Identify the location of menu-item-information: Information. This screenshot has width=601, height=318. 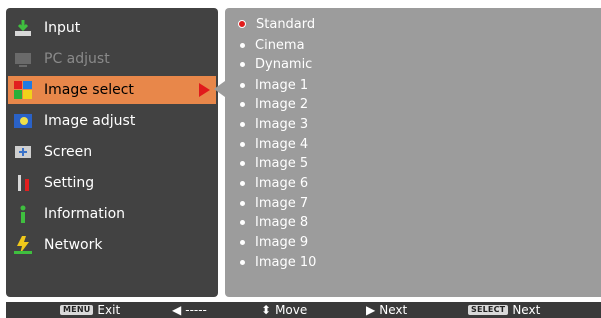
(112, 214).